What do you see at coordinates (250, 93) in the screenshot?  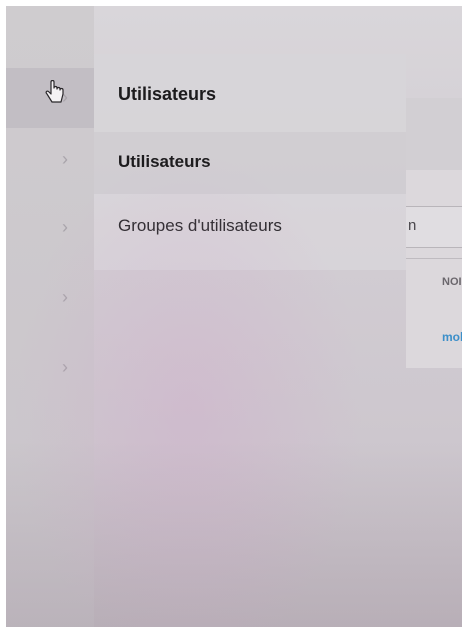 I see `flyout-header: Utilisateurs` at bounding box center [250, 93].